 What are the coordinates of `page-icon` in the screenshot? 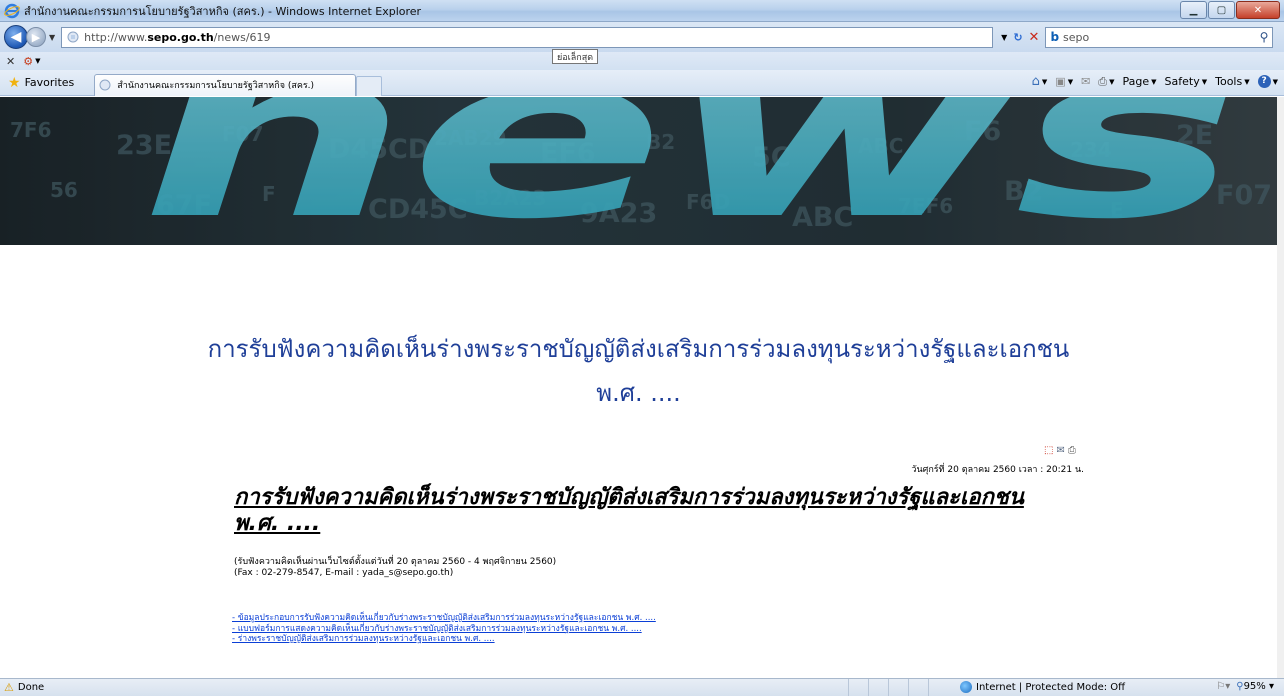 It's located at (73, 37).